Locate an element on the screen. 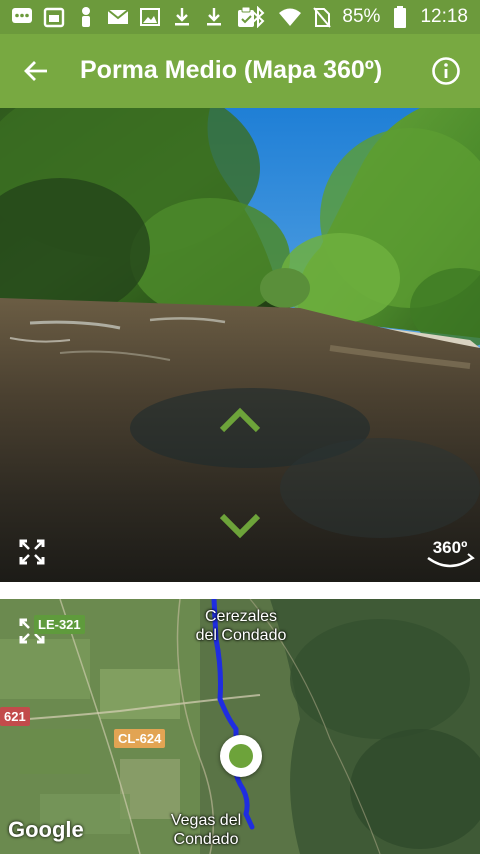 Image resolution: width=480 pixels, height=854 pixels. fullscreen-icon is located at coordinates (32, 552).